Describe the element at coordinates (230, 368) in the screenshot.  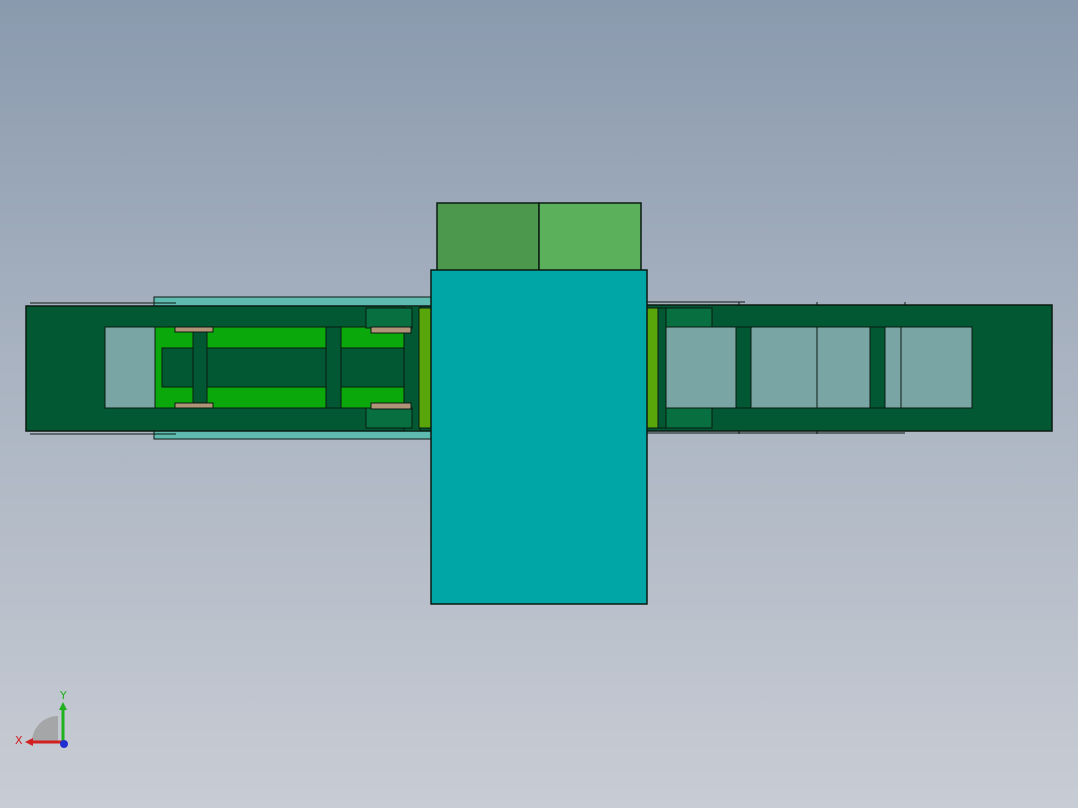
I see `left-arm` at that location.